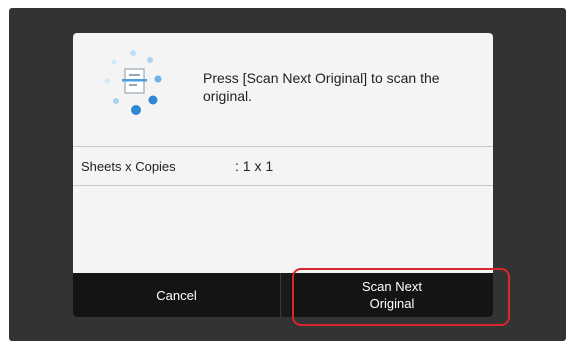  What do you see at coordinates (283, 185) in the screenshot?
I see `divider` at bounding box center [283, 185].